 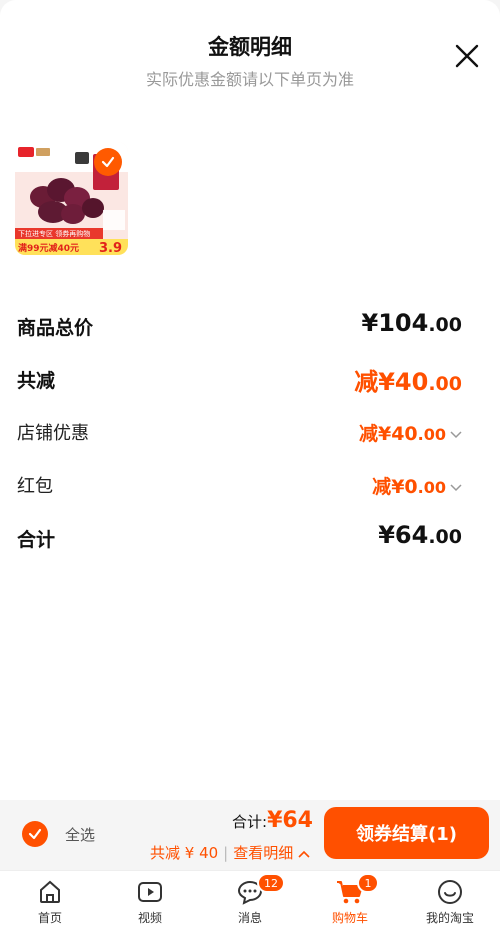 I want to click on tab-video: 视频, so click(x=150, y=900).